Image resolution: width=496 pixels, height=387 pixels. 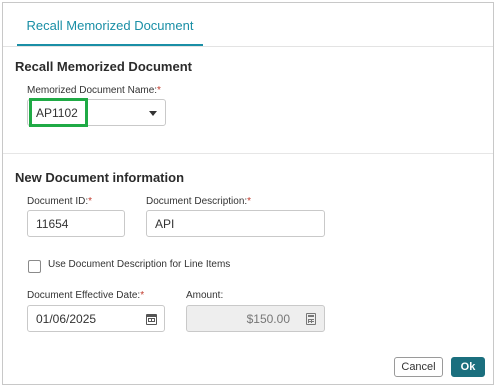 I want to click on tab-bar-divider, so click(x=248, y=46).